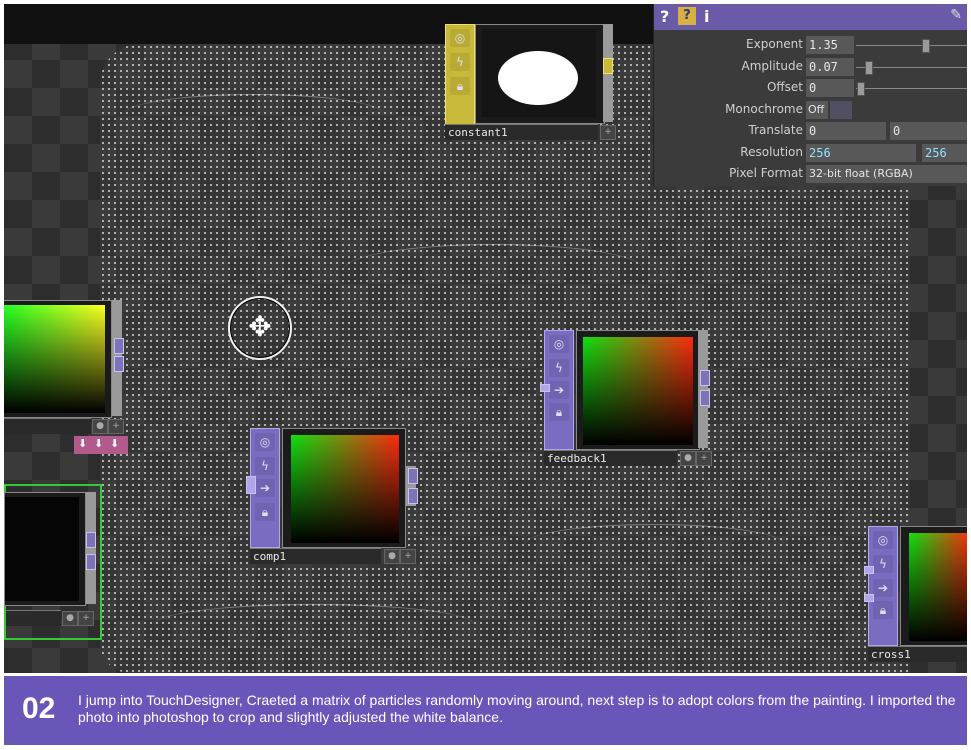 The height and width of the screenshot is (750, 971). I want to click on offset-slider, so click(911, 88).